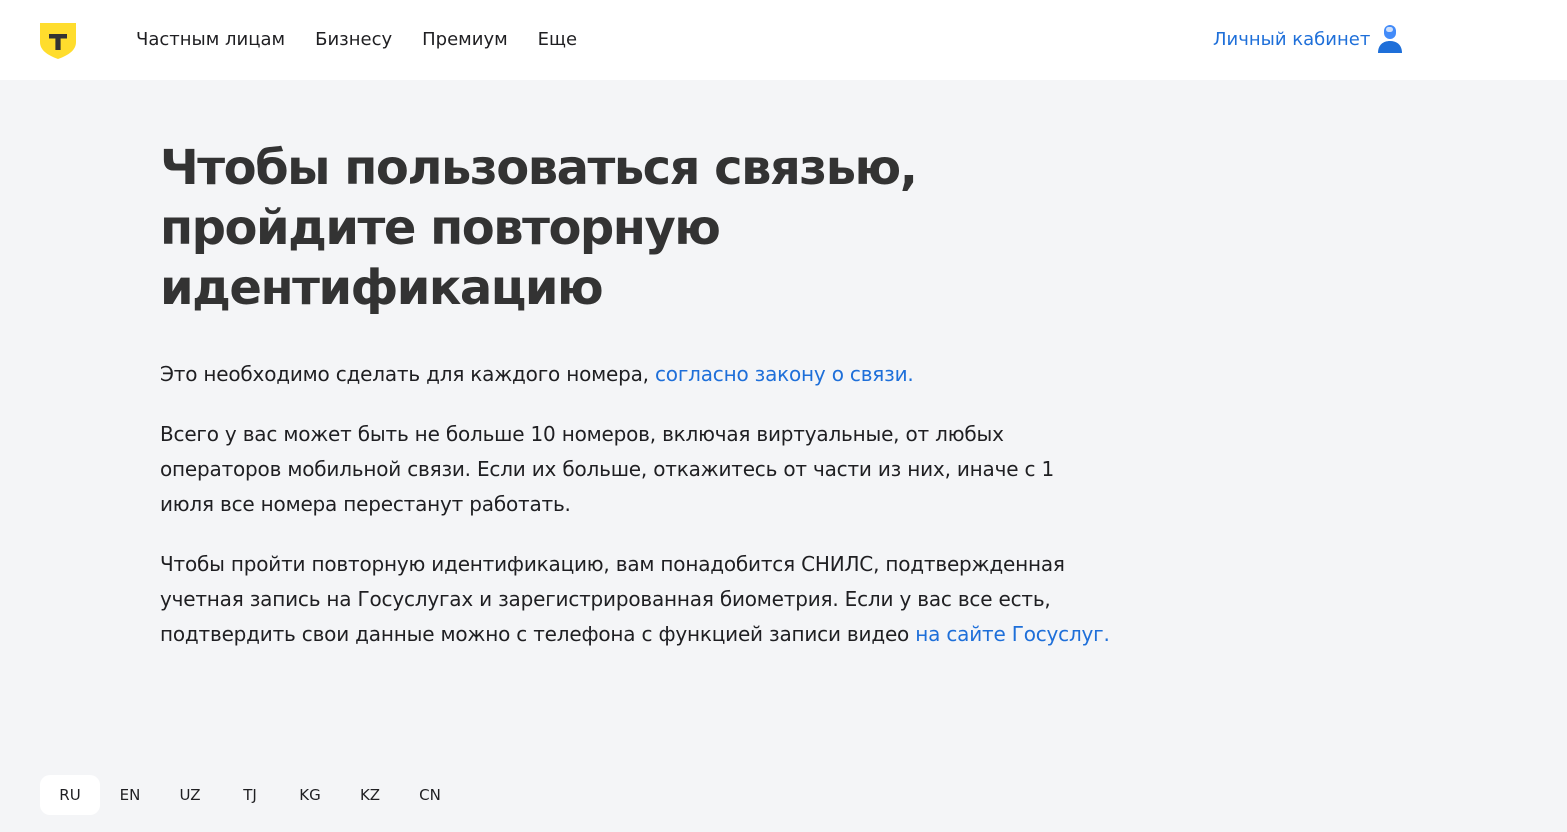  Describe the element at coordinates (190, 795) in the screenshot. I see `lang-uz: UZ` at that location.